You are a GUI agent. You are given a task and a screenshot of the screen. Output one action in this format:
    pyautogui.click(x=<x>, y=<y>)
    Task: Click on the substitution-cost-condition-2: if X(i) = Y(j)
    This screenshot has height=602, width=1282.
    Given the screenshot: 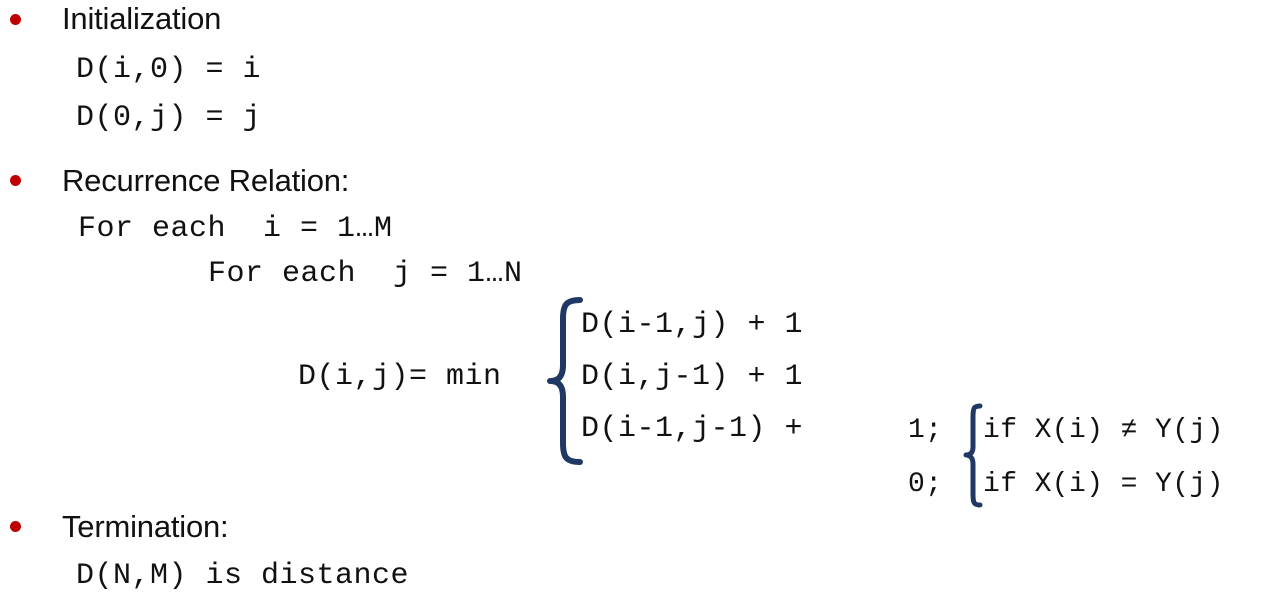 What is the action you would take?
    pyautogui.click(x=1103, y=484)
    